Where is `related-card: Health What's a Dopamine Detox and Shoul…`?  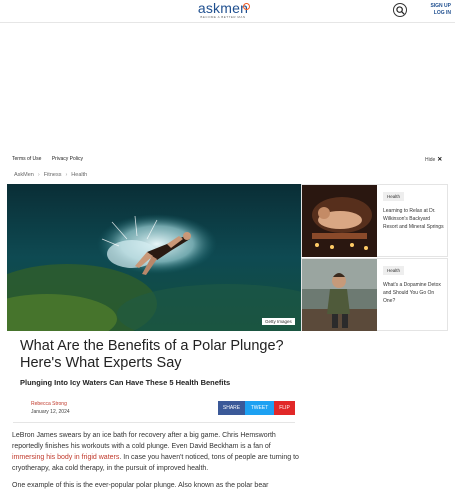
related-card: Health What's a Dopamine Detox and Shoul… is located at coordinates (374, 294).